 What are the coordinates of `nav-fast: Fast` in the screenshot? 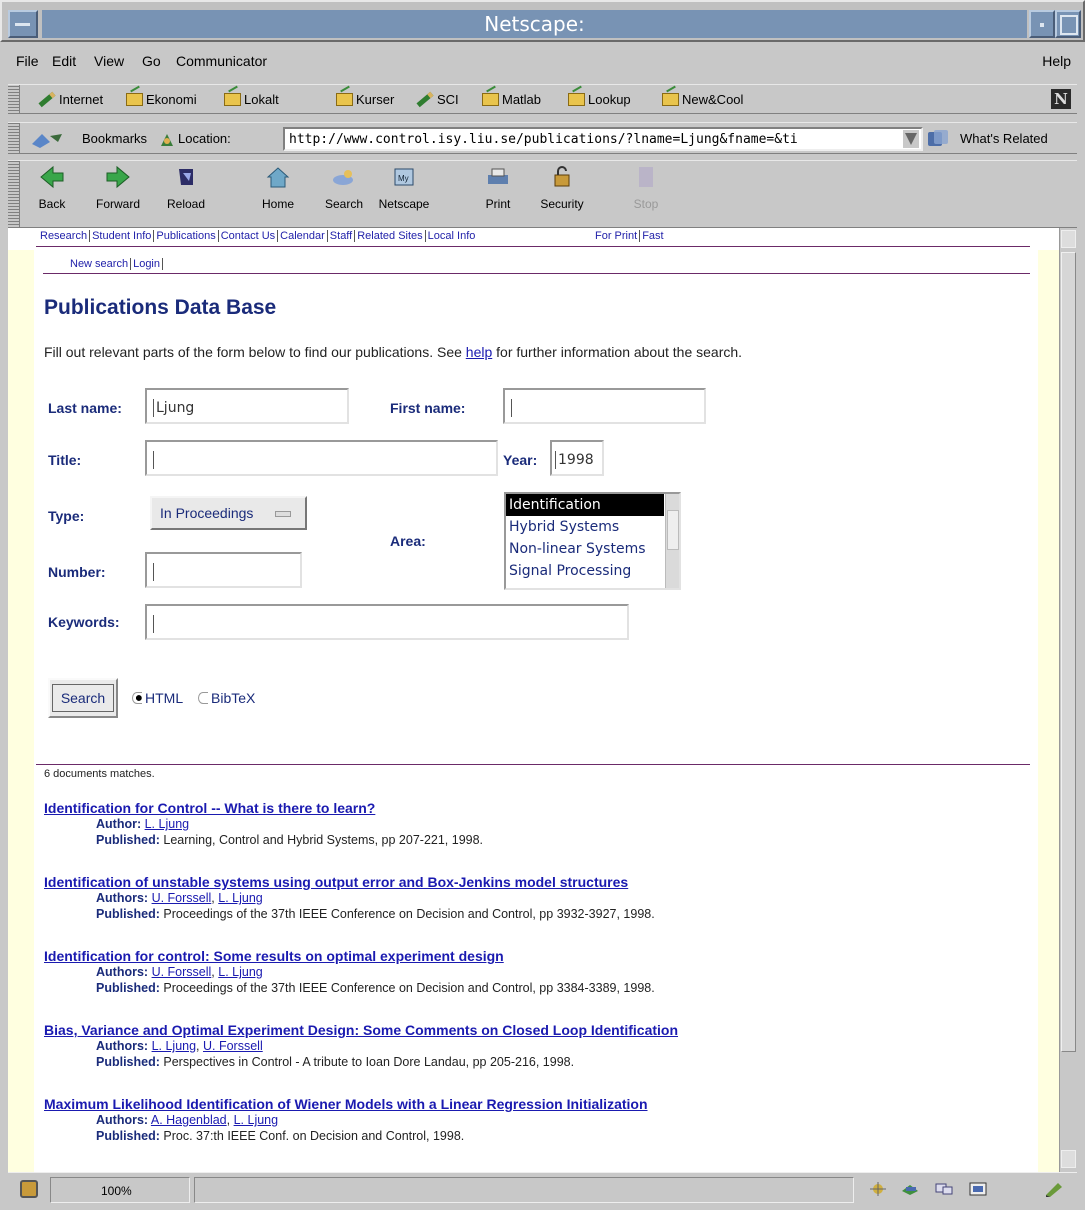 It's located at (652, 236).